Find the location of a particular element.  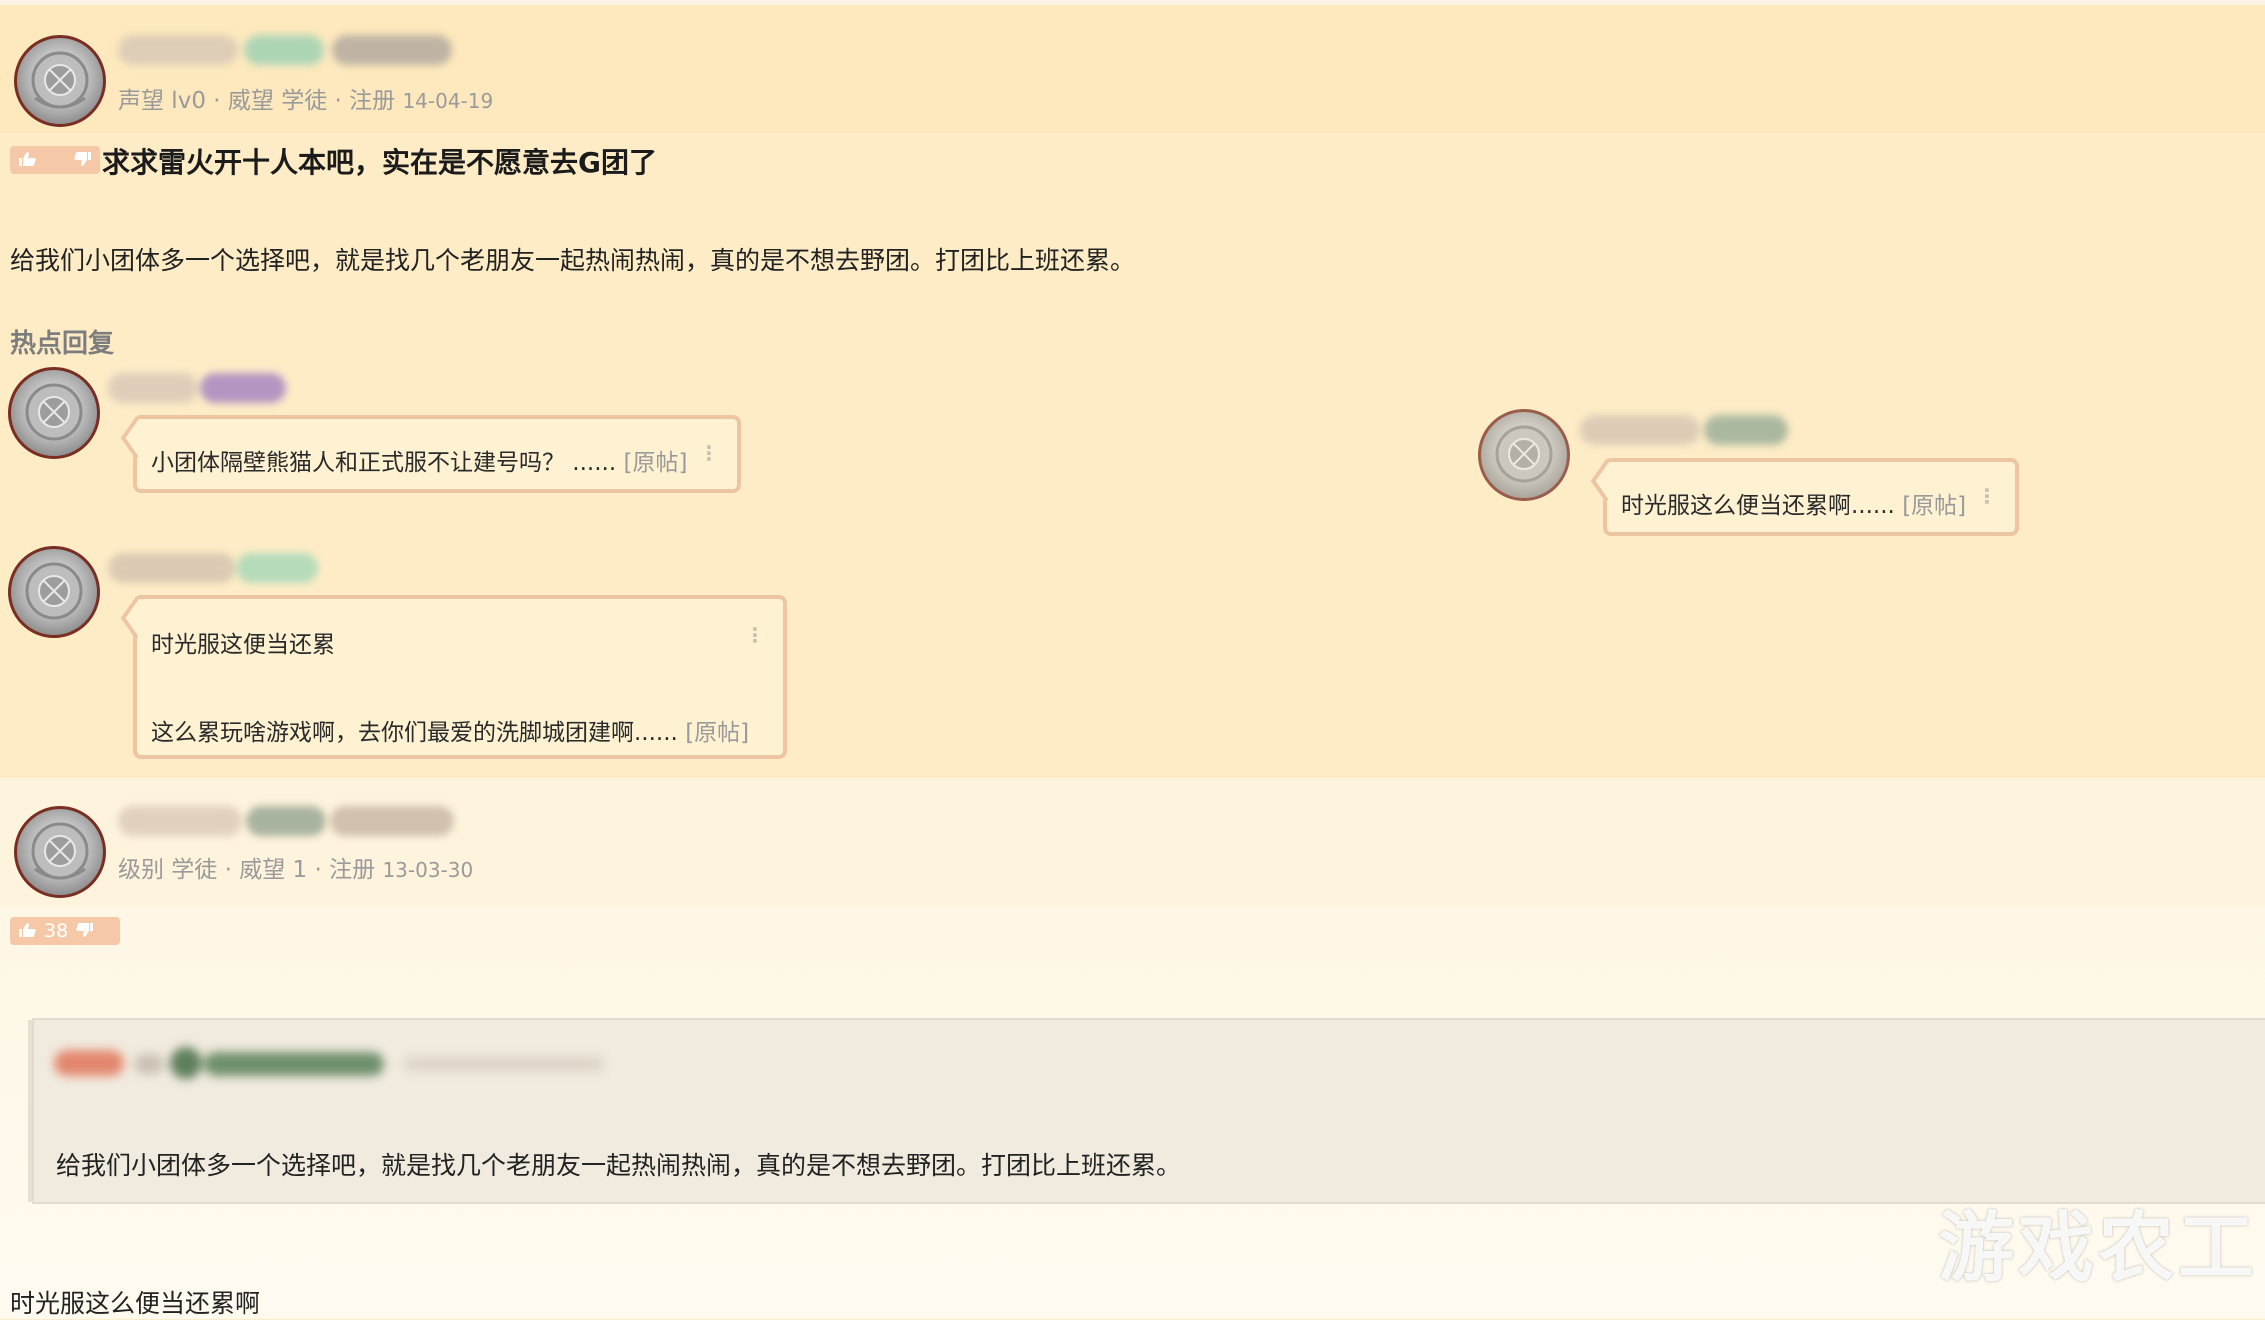

reply-bubble: 时光服这么便当还累啊...... [原帖] ⋮ is located at coordinates (1811, 497).